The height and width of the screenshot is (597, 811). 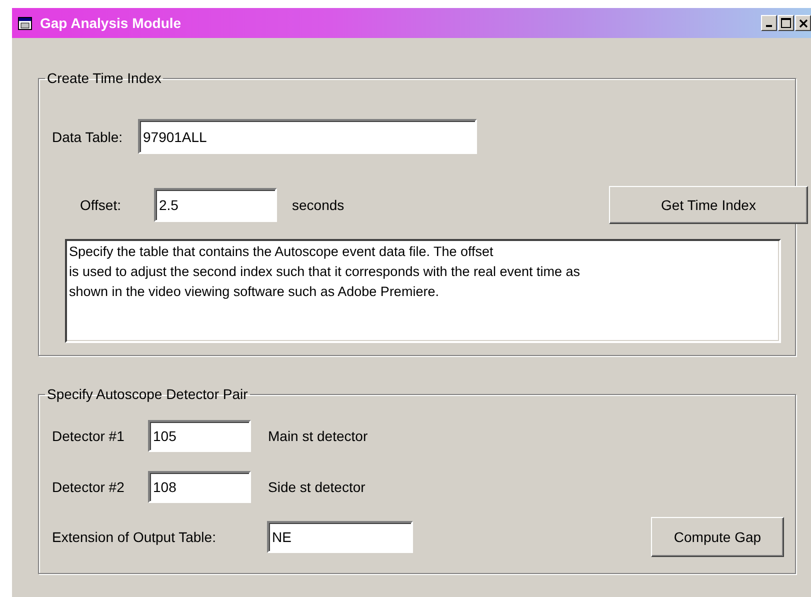 I want to click on group-title: Specify Autoscope Detector Pair, so click(x=147, y=394).